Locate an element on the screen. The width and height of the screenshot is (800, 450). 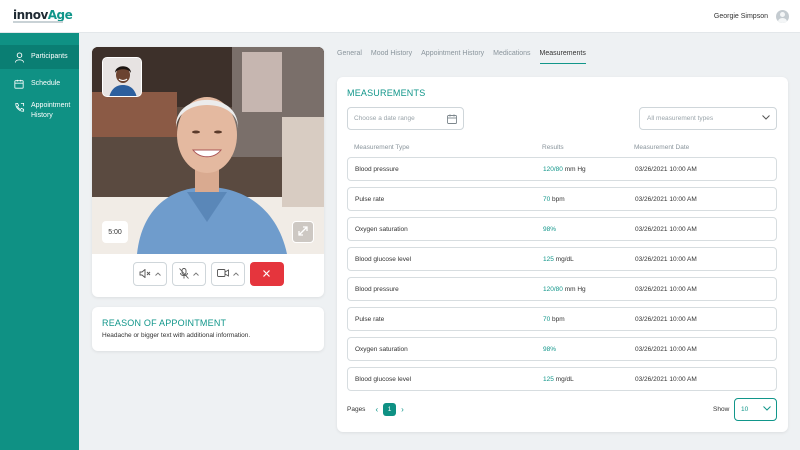
tab-measurements: Measurements is located at coordinates (562, 56).